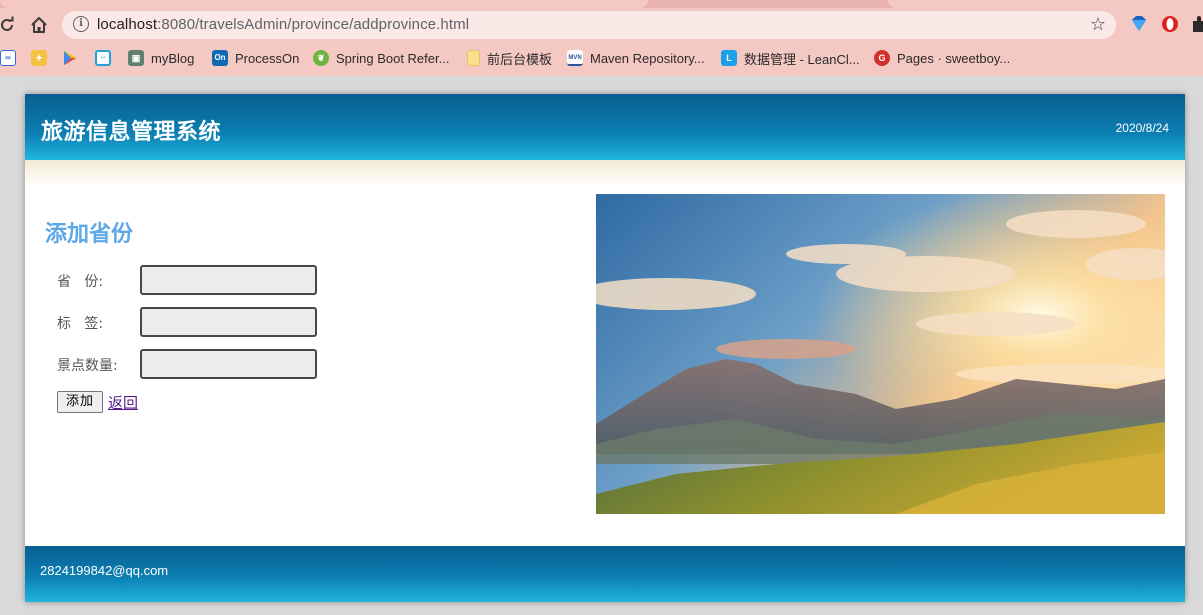 This screenshot has width=1203, height=615. Describe the element at coordinates (39, 58) in the screenshot. I see `bird-icon: ✦` at that location.